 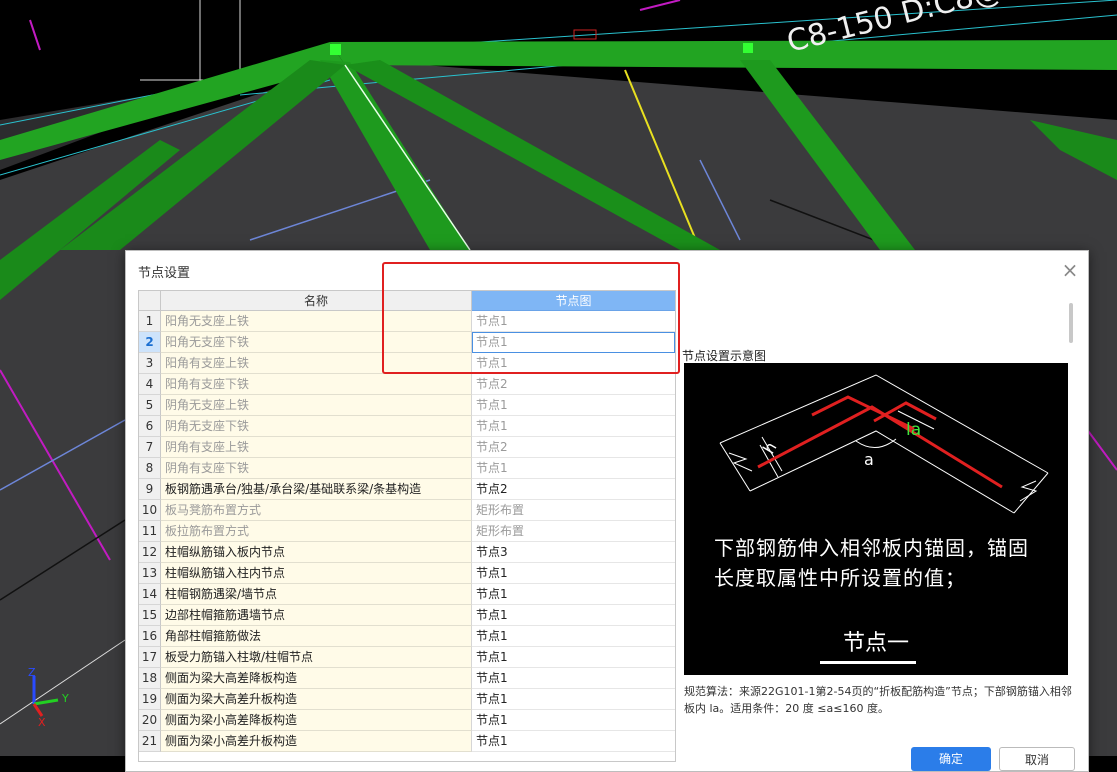 I want to click on table-row: 14 柱帽钢筋遇梁/墙节点 节点1, so click(x=407, y=594).